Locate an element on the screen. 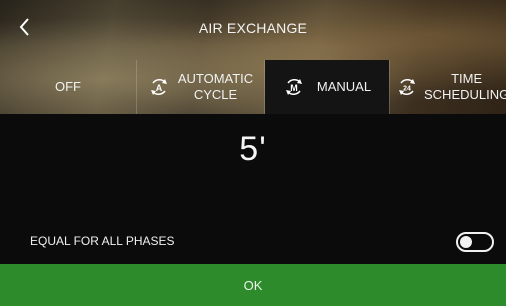 The height and width of the screenshot is (306, 506). svg-text: A is located at coordinates (159, 88).